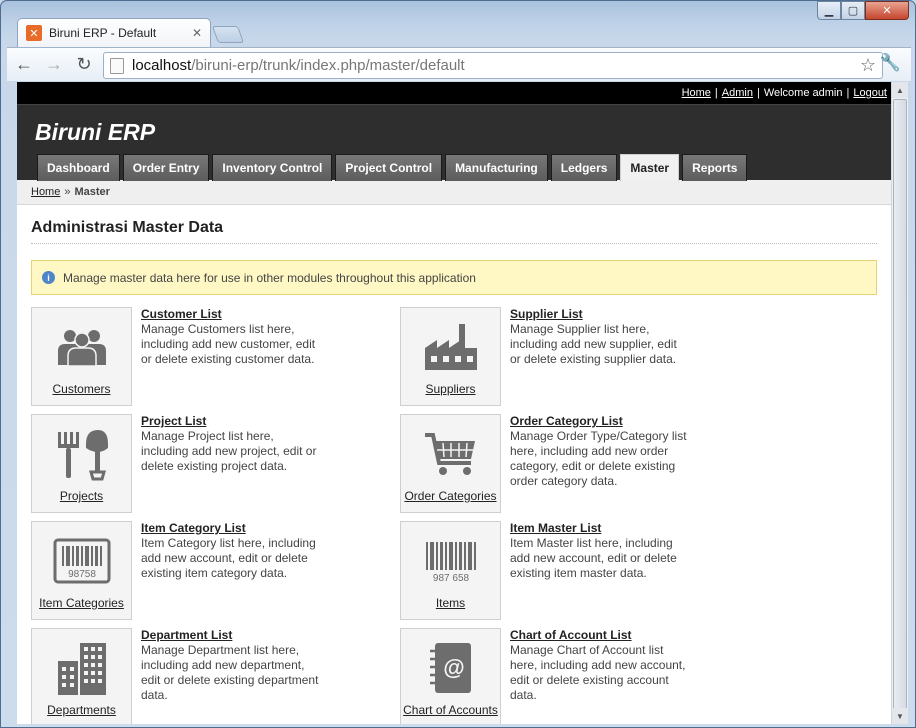 The image size is (916, 728). What do you see at coordinates (84, 65) in the screenshot?
I see `reload-icon: ↻` at bounding box center [84, 65].